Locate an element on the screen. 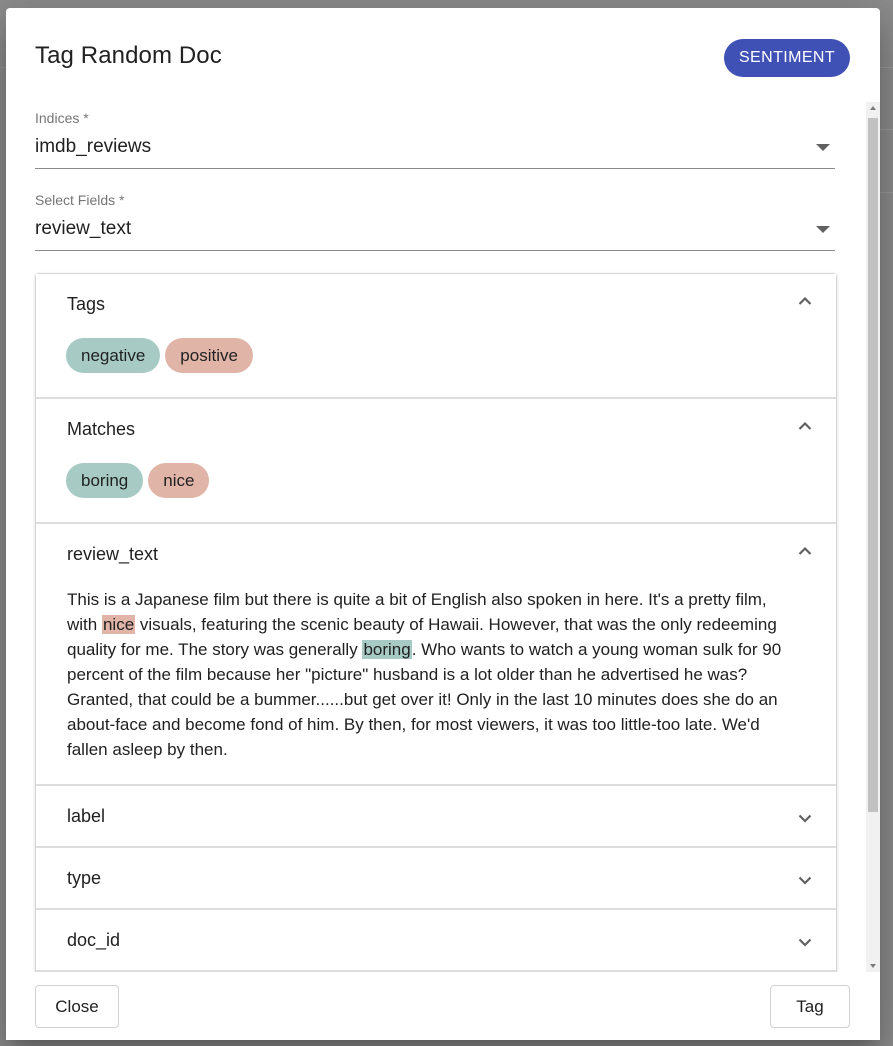 This screenshot has width=893, height=1046. dialog-title: Tag Random Doc is located at coordinates (128, 55).